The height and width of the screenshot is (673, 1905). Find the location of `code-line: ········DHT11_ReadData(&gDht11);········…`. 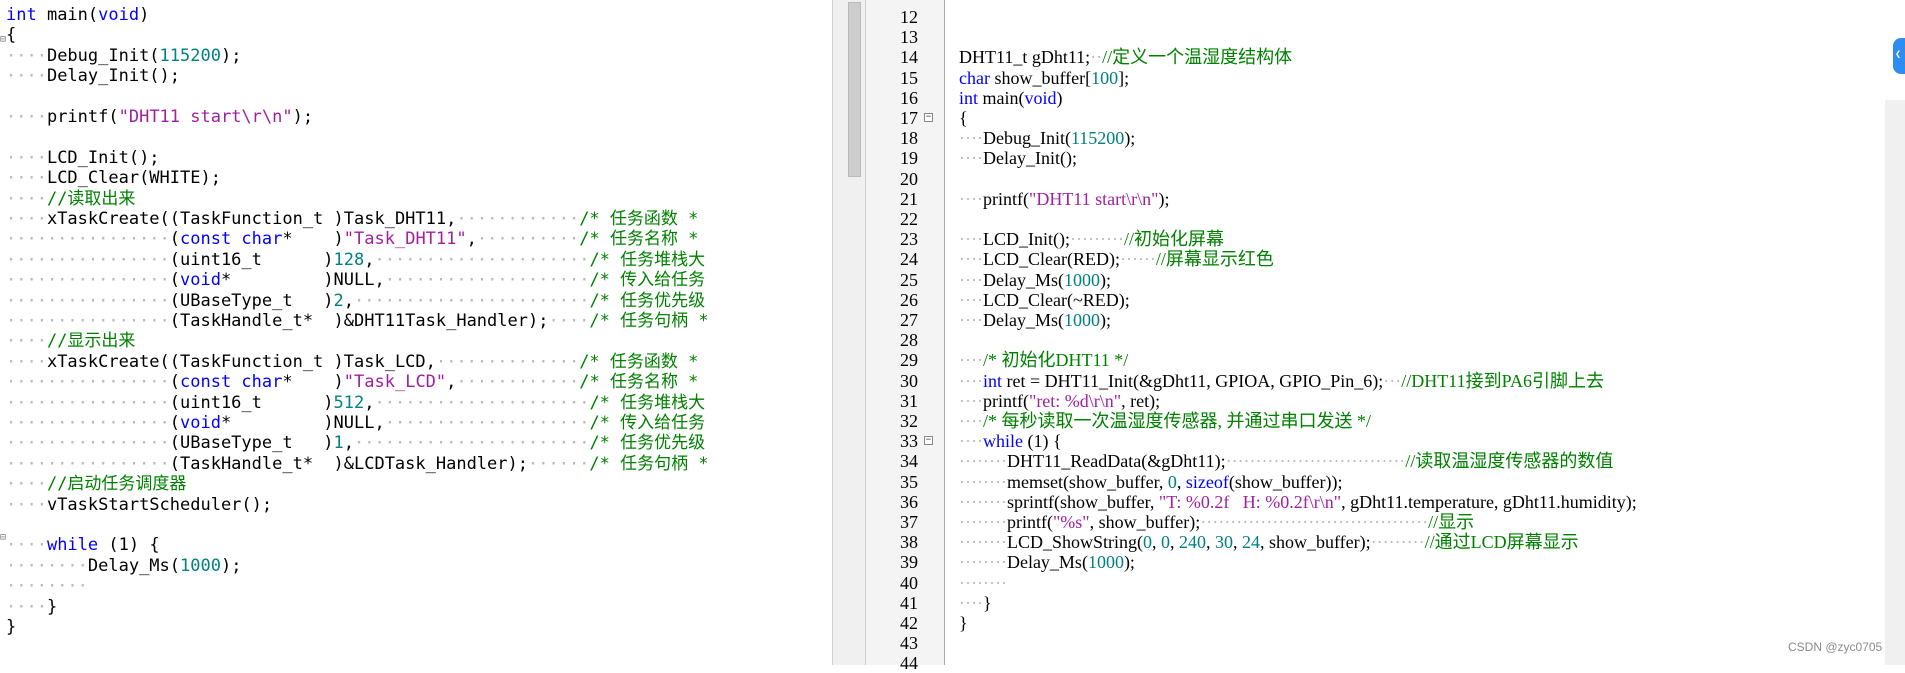

code-line: ········DHT11_ReadData(&gDht11);········… is located at coordinates (1286, 461).